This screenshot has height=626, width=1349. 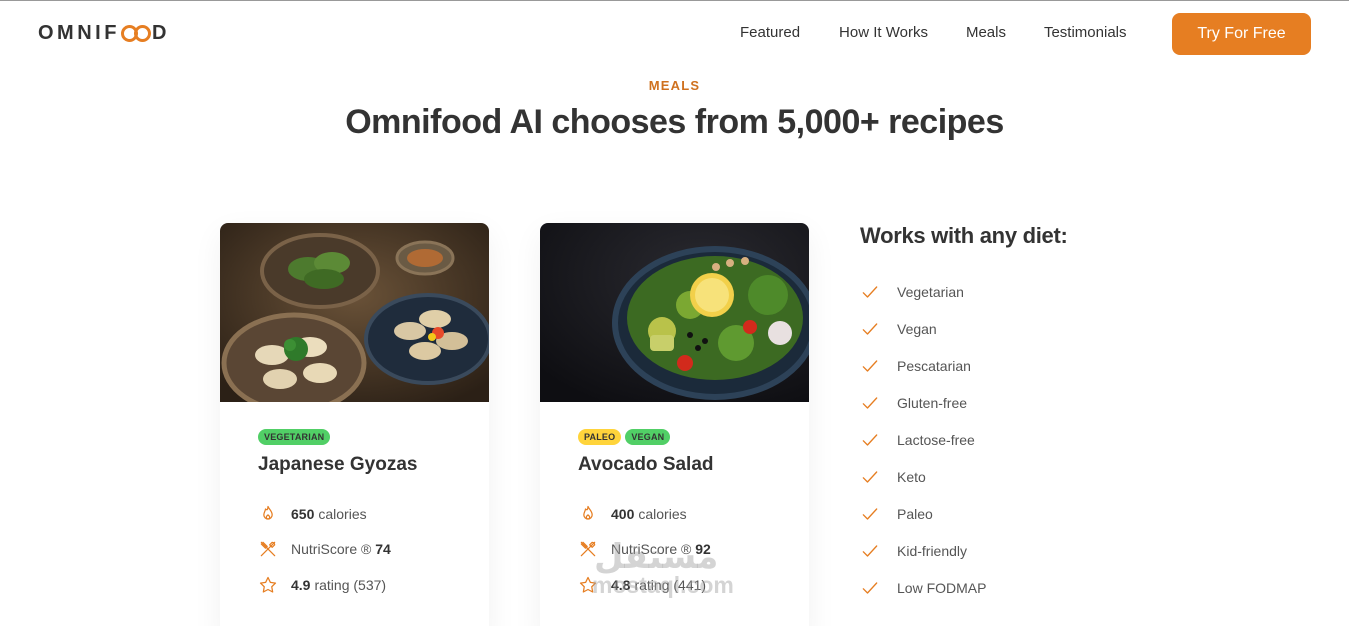 I want to click on diet-title: Works with any diet:, so click(x=964, y=235).